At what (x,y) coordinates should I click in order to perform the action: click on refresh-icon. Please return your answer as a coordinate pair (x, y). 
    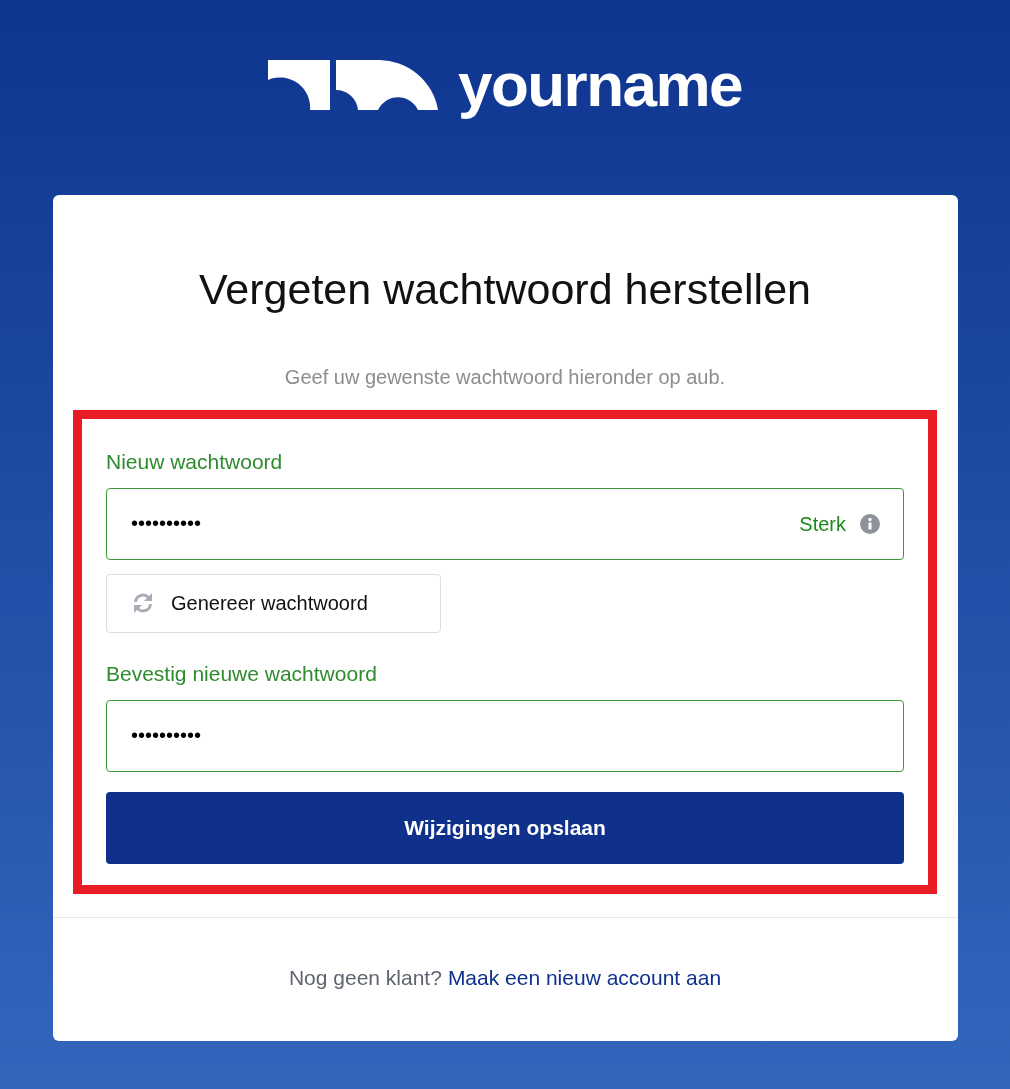
    Looking at the image, I should click on (143, 603).